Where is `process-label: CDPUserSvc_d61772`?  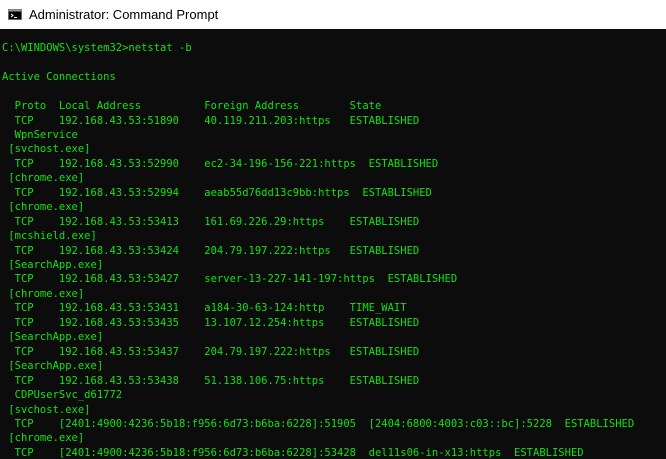
process-label: CDPUserSvc_d61772 is located at coordinates (62, 395).